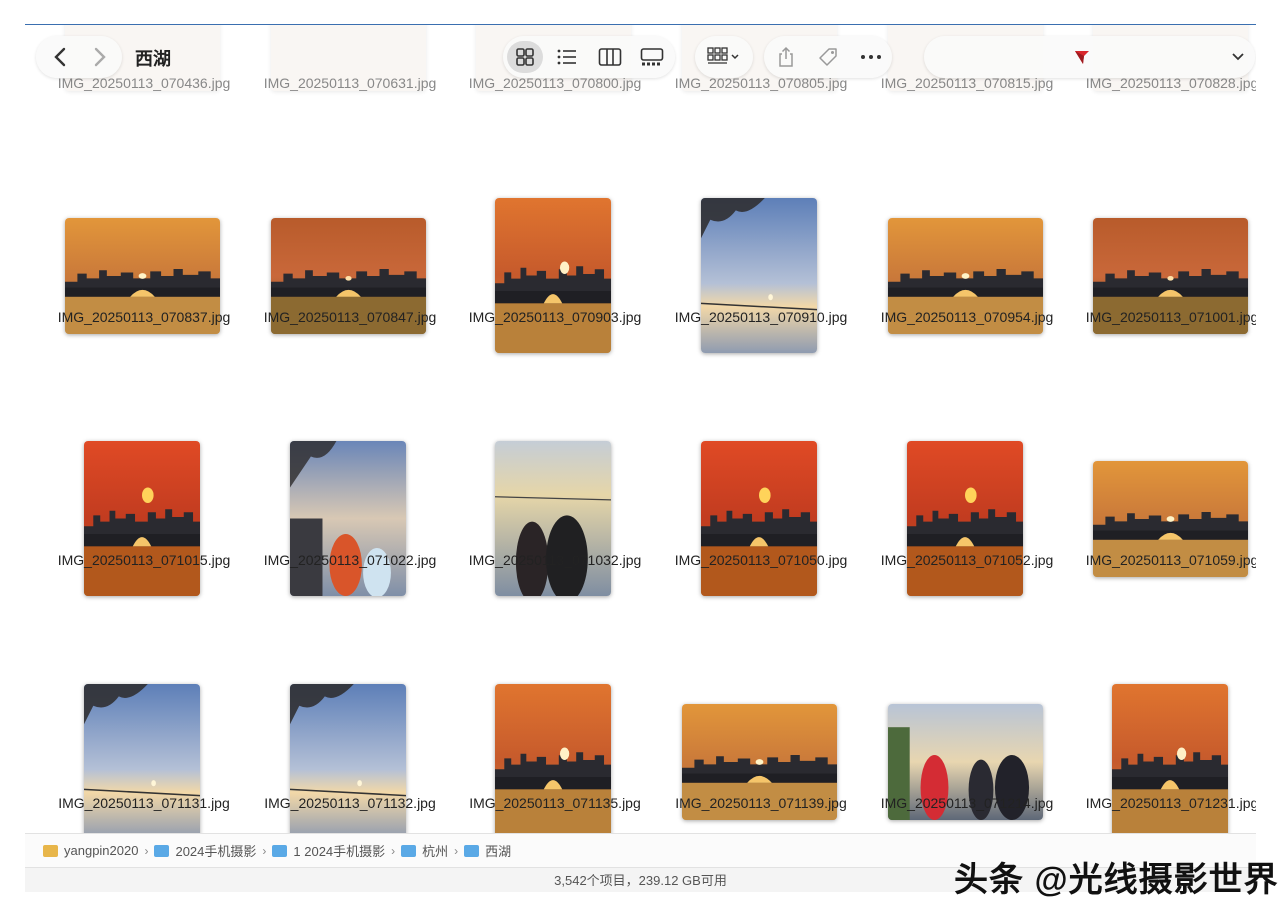 The height and width of the screenshot is (916, 1280). Describe the element at coordinates (761, 218) in the screenshot. I see `file-item: IMG_20250113_070910.jpg` at that location.